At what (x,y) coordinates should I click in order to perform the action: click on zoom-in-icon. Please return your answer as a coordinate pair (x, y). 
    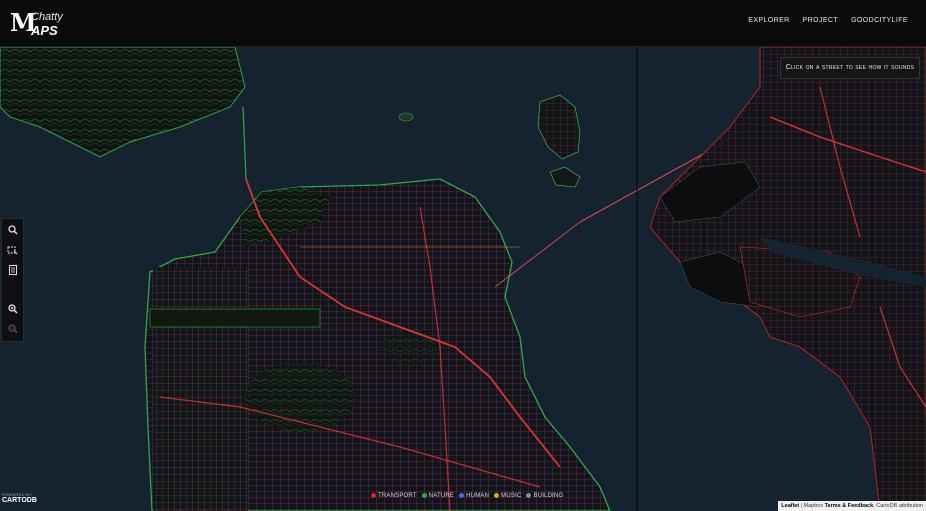
    Looking at the image, I should click on (12, 309).